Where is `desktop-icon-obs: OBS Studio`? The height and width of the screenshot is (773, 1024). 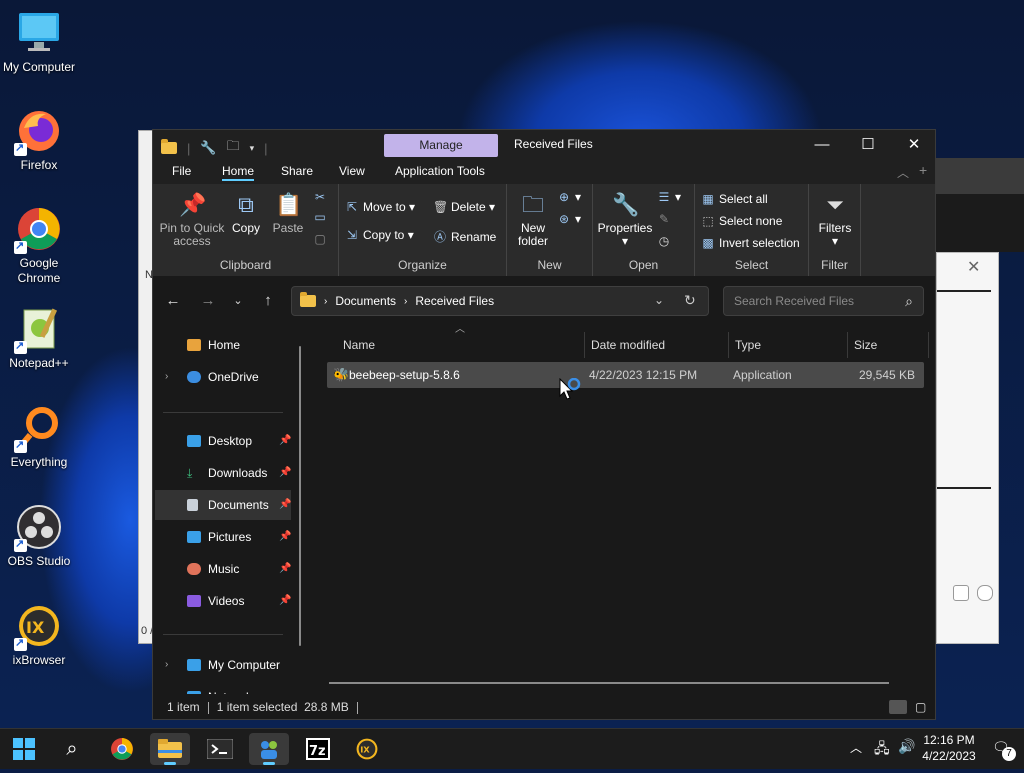
desktop-icon-obs: OBS Studio is located at coordinates (39, 536).